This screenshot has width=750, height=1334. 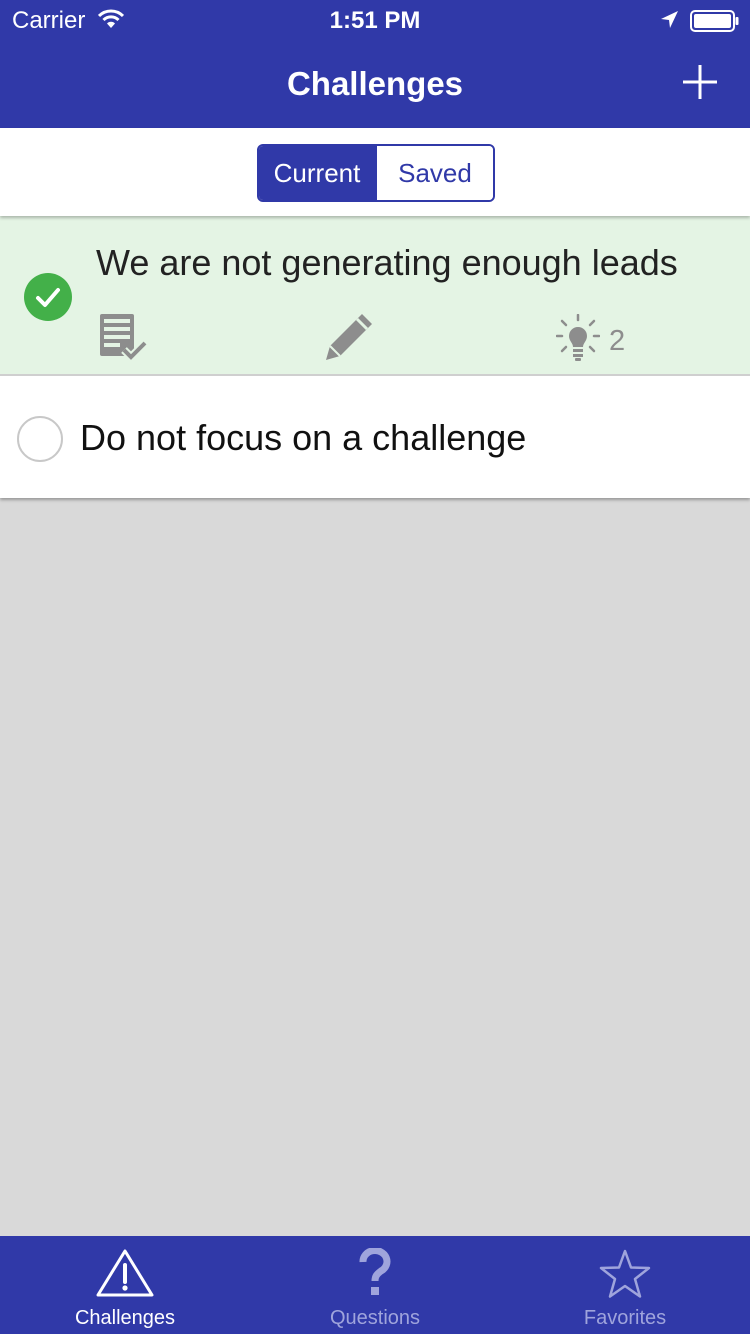 I want to click on challenge-title: Do not focus on a challenge, so click(x=303, y=437).